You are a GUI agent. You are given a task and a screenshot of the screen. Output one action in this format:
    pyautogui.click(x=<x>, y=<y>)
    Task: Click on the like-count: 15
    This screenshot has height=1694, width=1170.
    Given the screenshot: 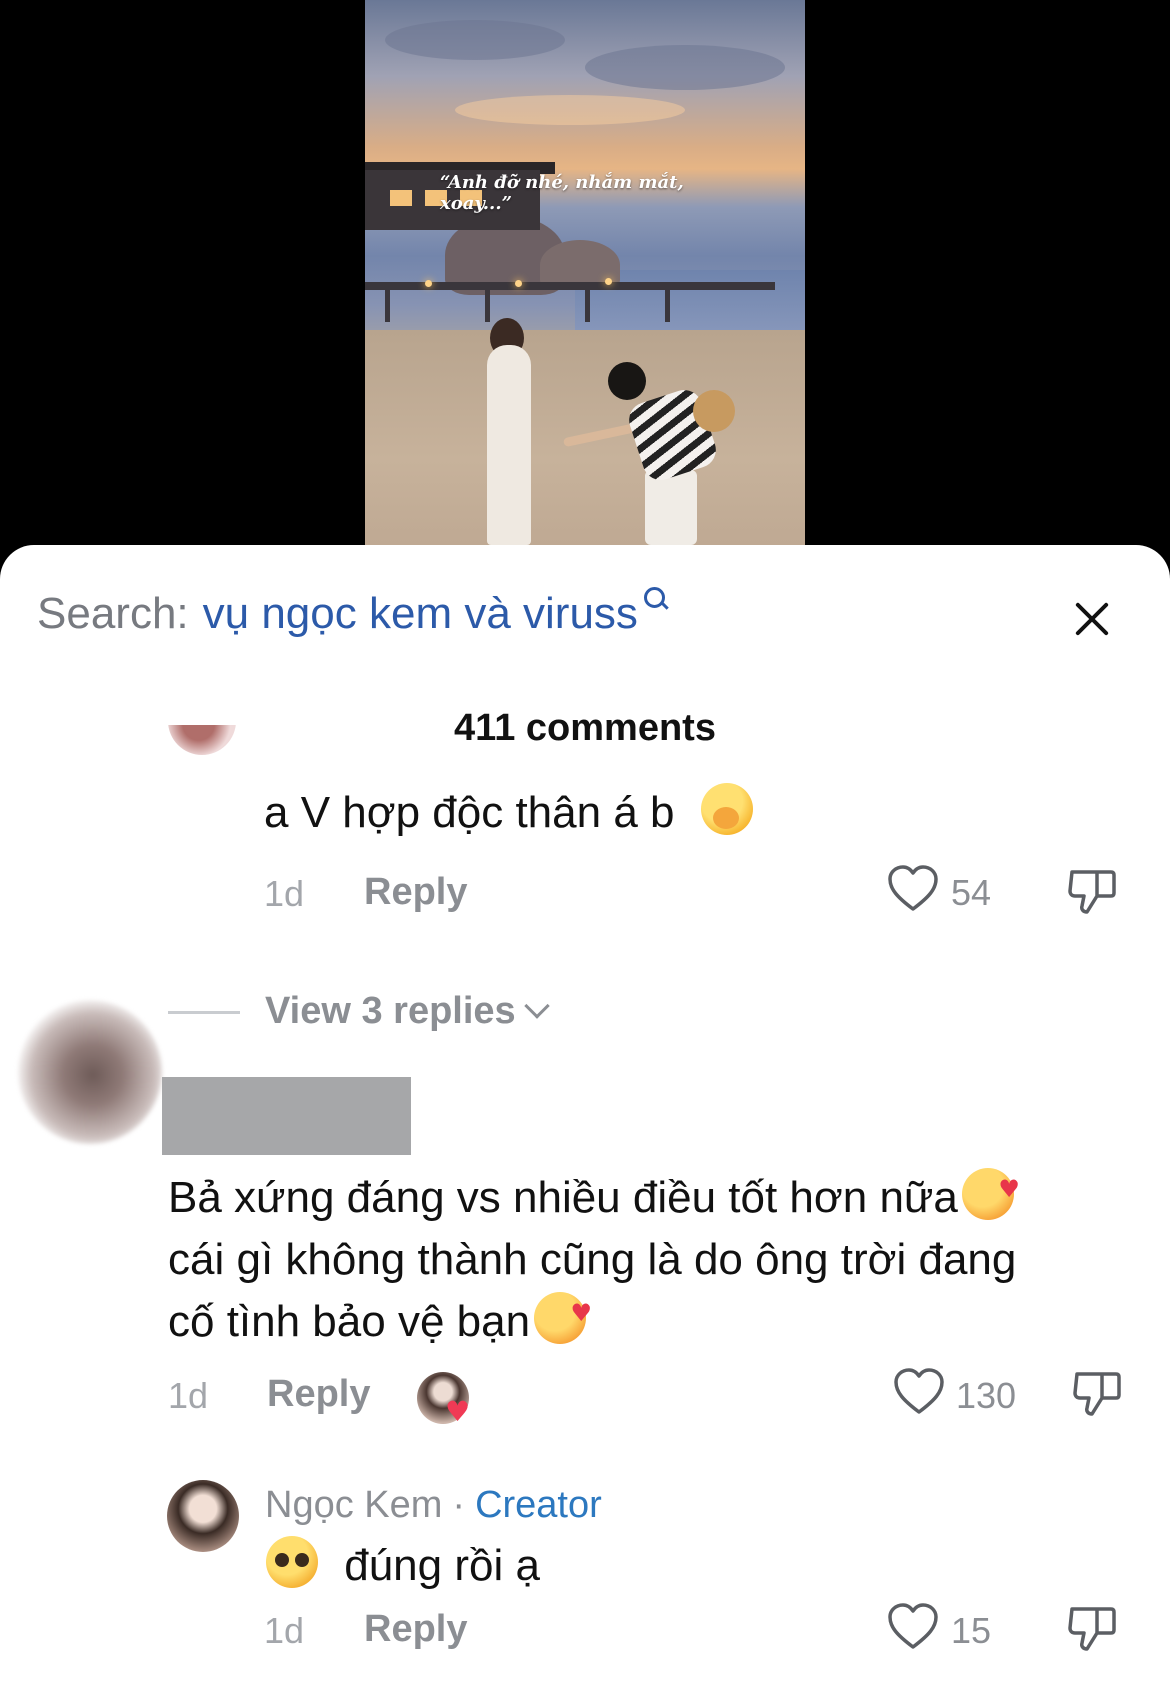 What is the action you would take?
    pyautogui.click(x=971, y=1630)
    